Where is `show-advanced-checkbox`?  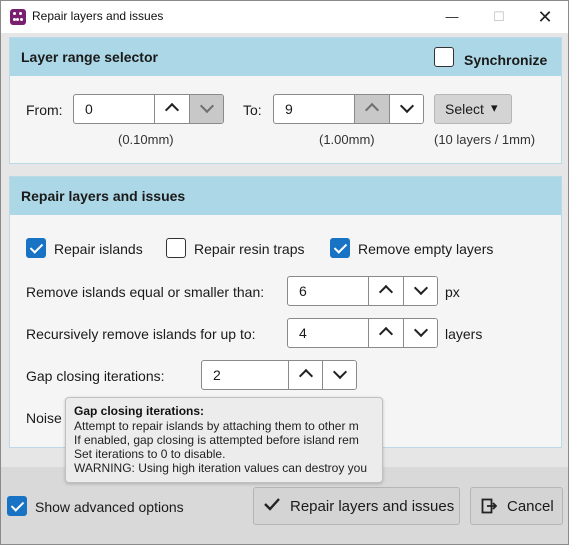
show-advanced-checkbox is located at coordinates (17, 506).